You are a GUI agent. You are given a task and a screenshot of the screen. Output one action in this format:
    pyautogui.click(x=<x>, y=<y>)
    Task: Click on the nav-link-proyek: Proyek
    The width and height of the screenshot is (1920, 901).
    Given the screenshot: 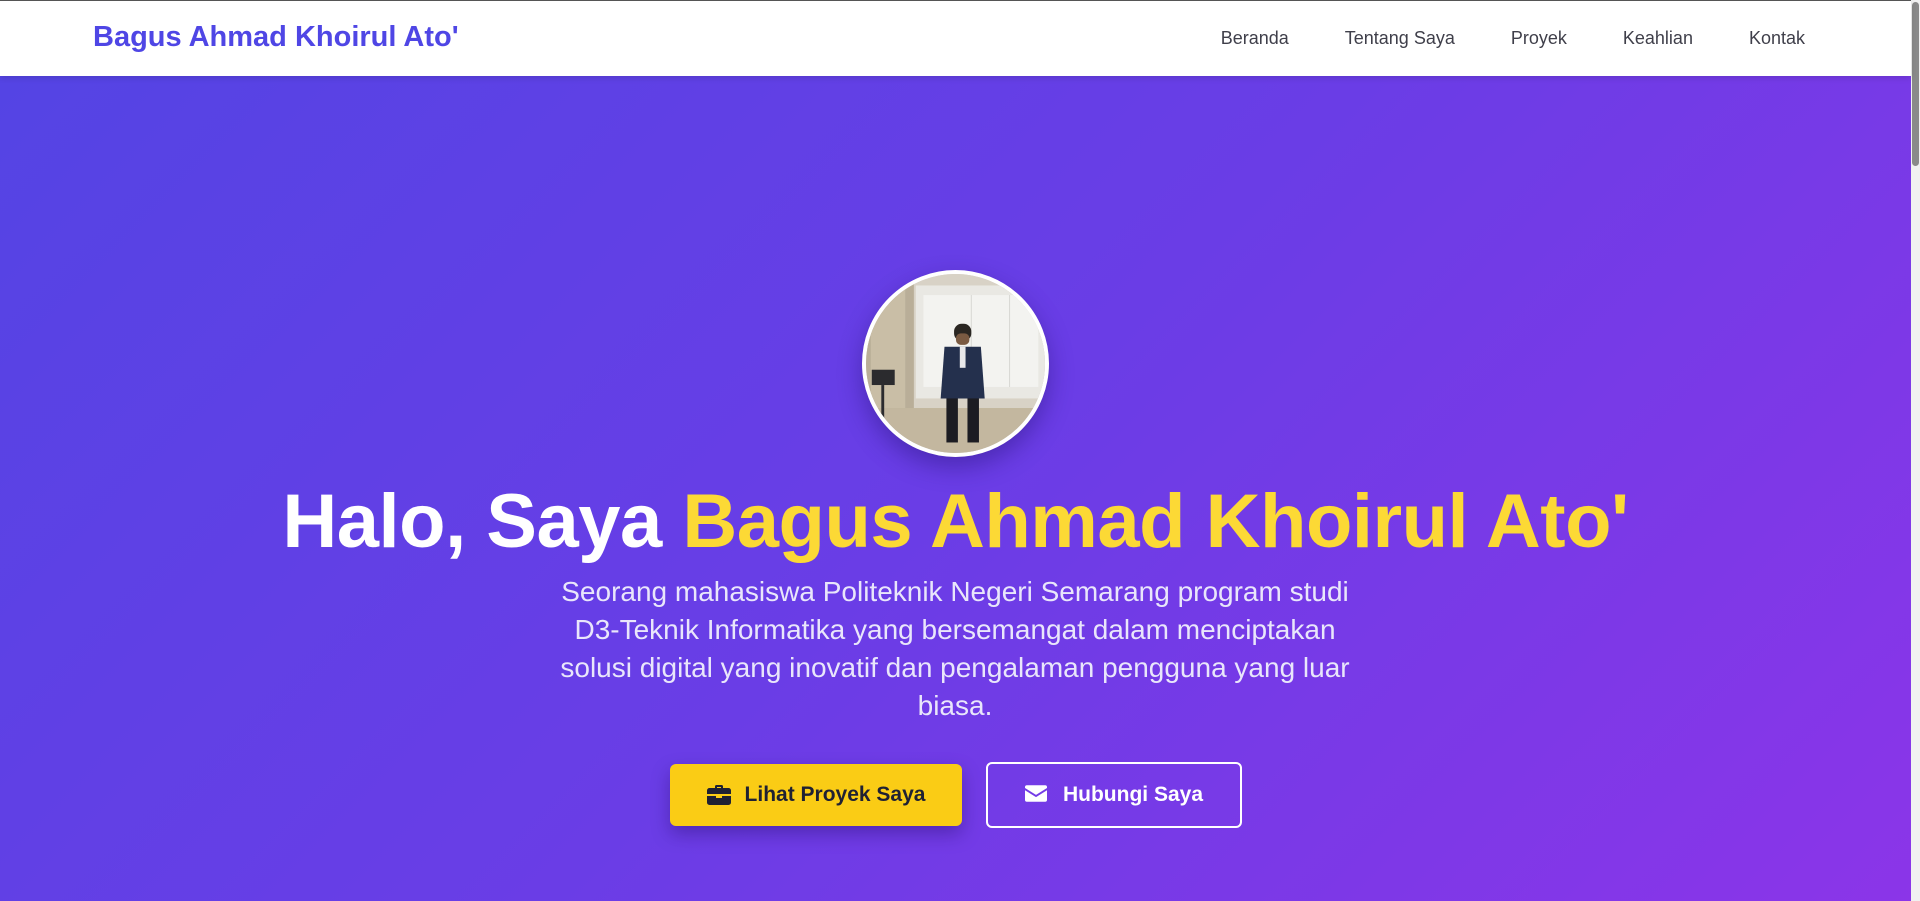 What is the action you would take?
    pyautogui.click(x=1539, y=38)
    